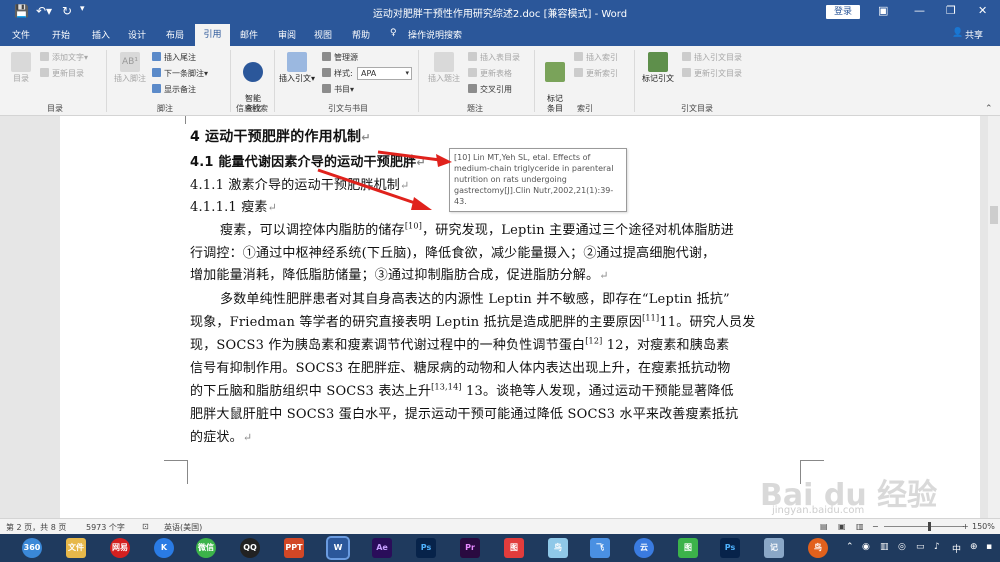 Image resolution: width=1000 pixels, height=562 pixels. I want to click on tell-me-search: 操作说明搜索, so click(435, 34).